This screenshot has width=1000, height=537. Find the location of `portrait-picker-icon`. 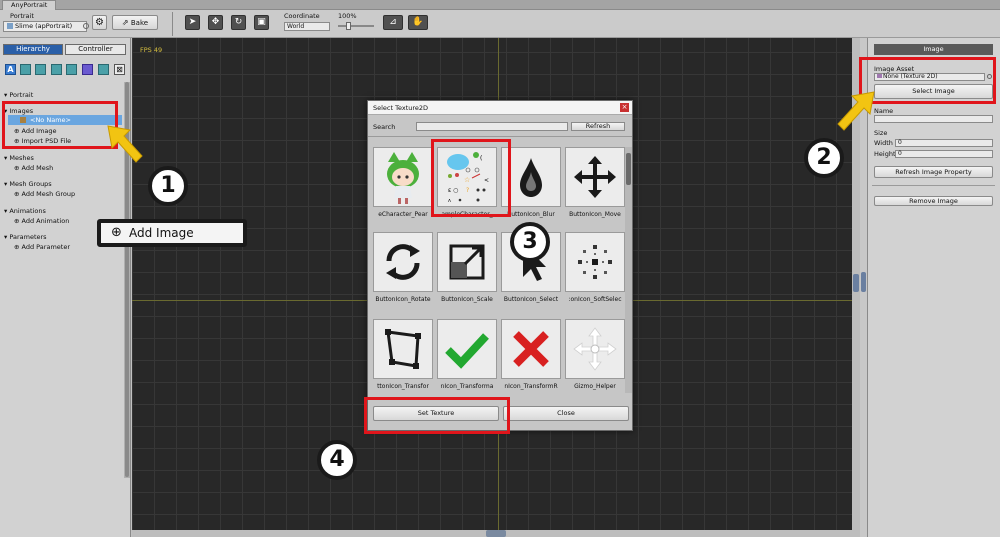

portrait-picker-icon is located at coordinates (86, 26).